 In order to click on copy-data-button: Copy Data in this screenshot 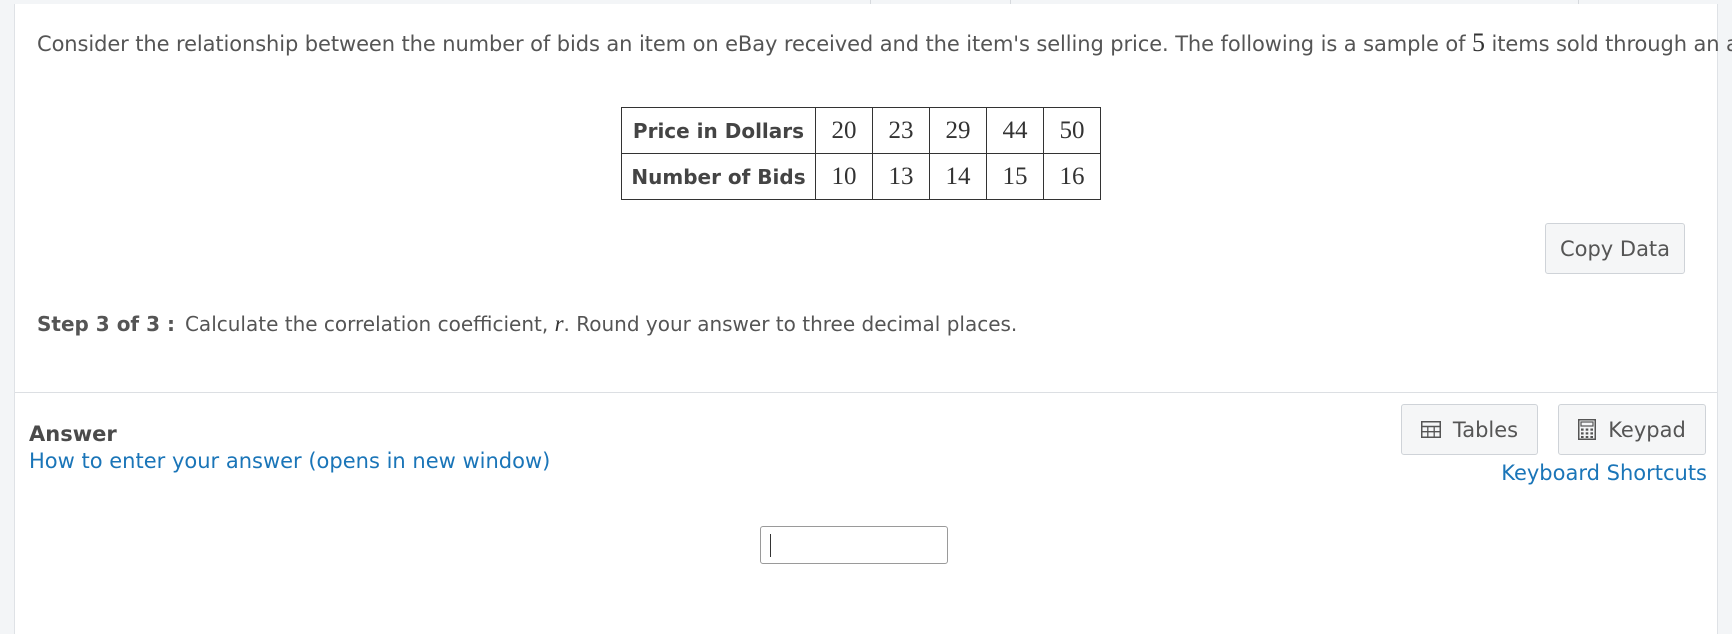, I will do `click(1615, 248)`.